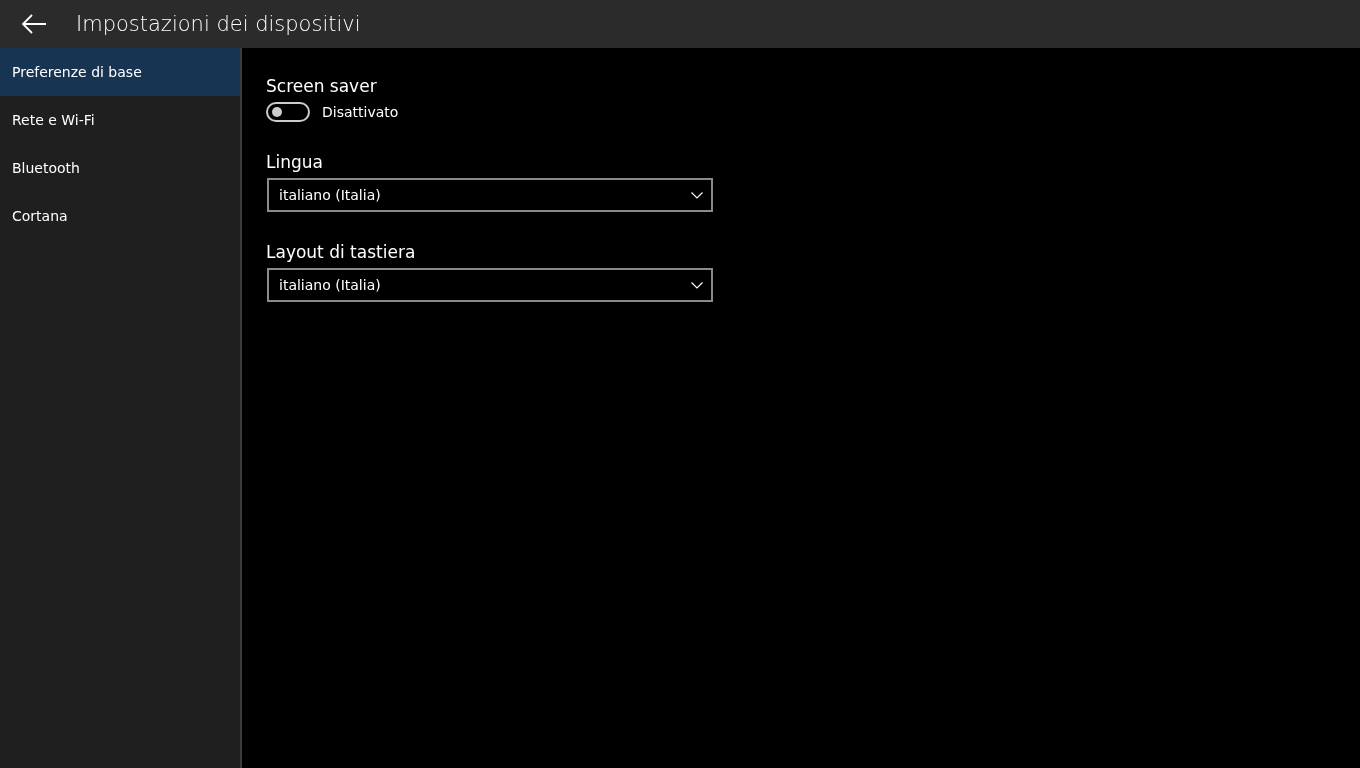  What do you see at coordinates (218, 24) in the screenshot?
I see `window-title: Impostazioni dei dispositivi` at bounding box center [218, 24].